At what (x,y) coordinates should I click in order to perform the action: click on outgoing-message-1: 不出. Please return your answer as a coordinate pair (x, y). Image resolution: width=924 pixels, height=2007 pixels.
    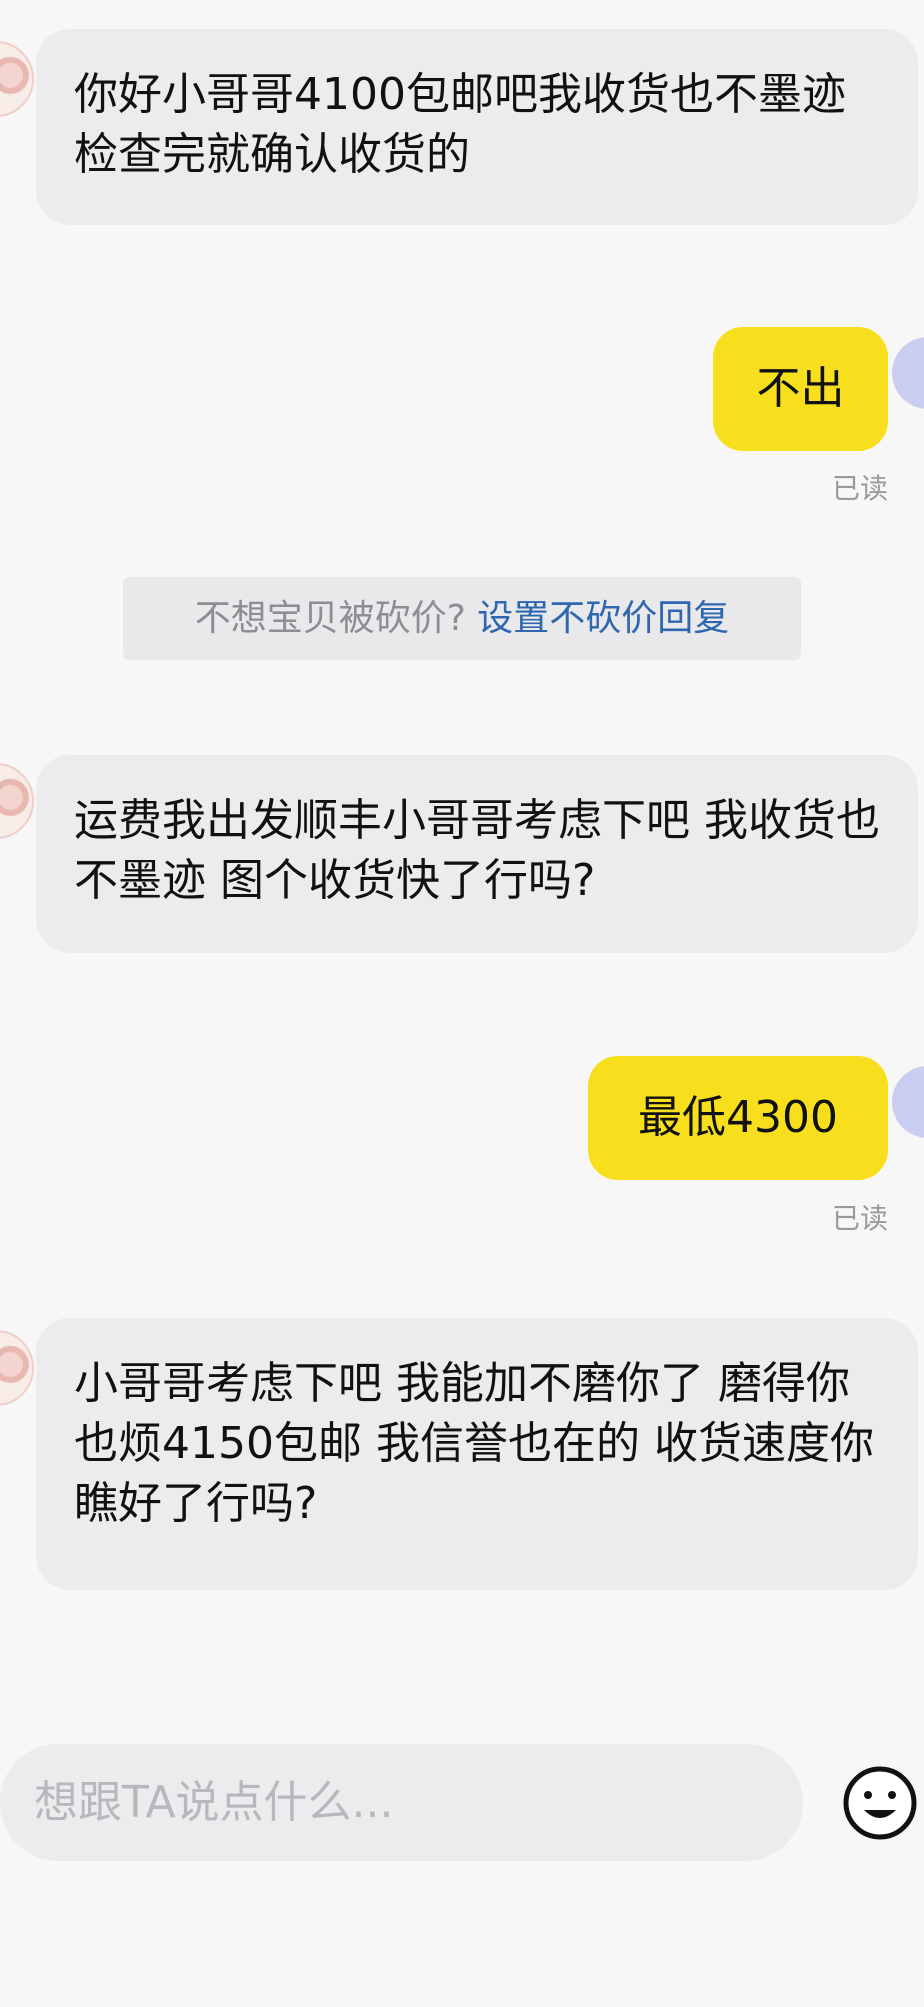
    Looking at the image, I should click on (800, 389).